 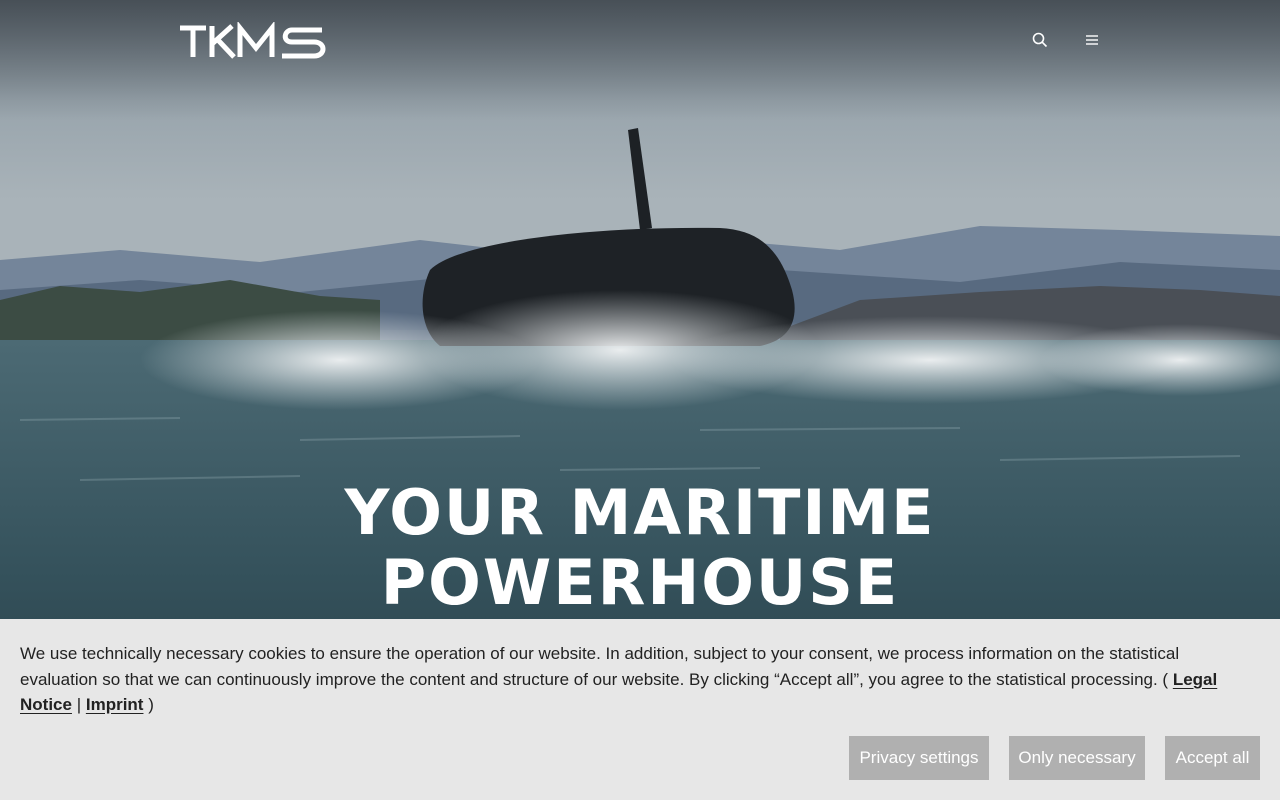 I want to click on accept-all-button: Accept all, so click(x=1212, y=758).